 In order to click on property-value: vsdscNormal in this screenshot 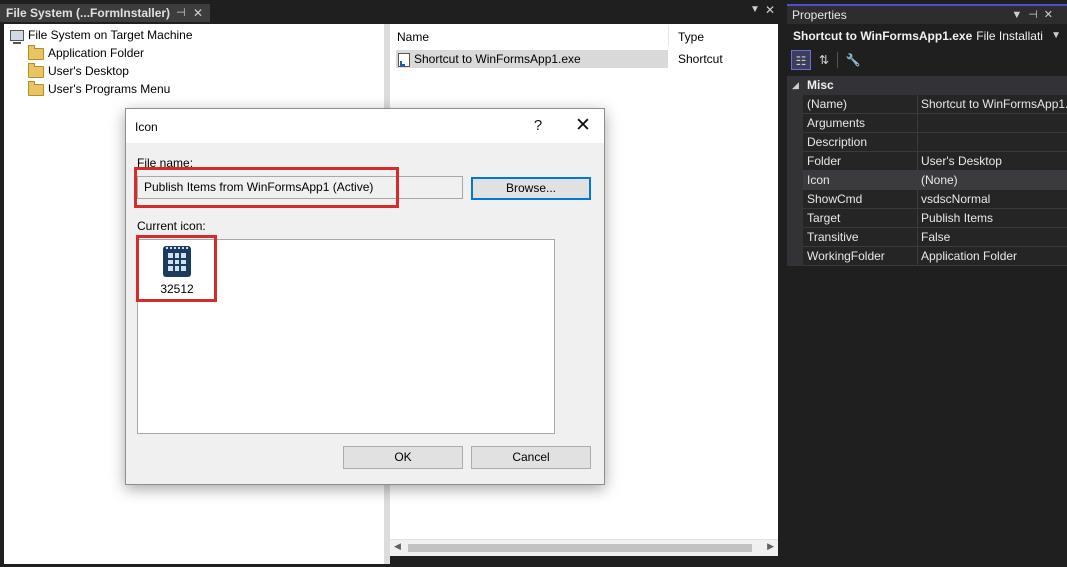, I will do `click(994, 199)`.